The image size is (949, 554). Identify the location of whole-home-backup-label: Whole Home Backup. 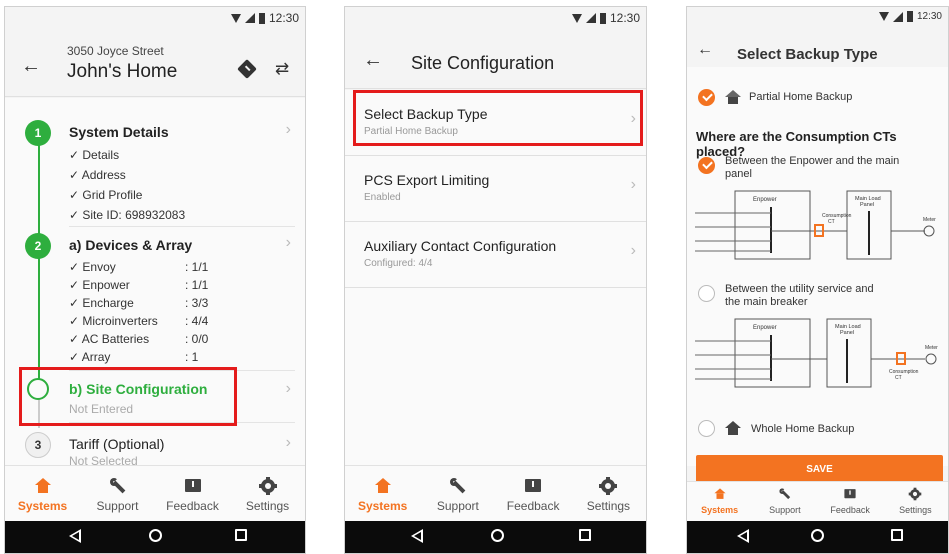
(803, 429).